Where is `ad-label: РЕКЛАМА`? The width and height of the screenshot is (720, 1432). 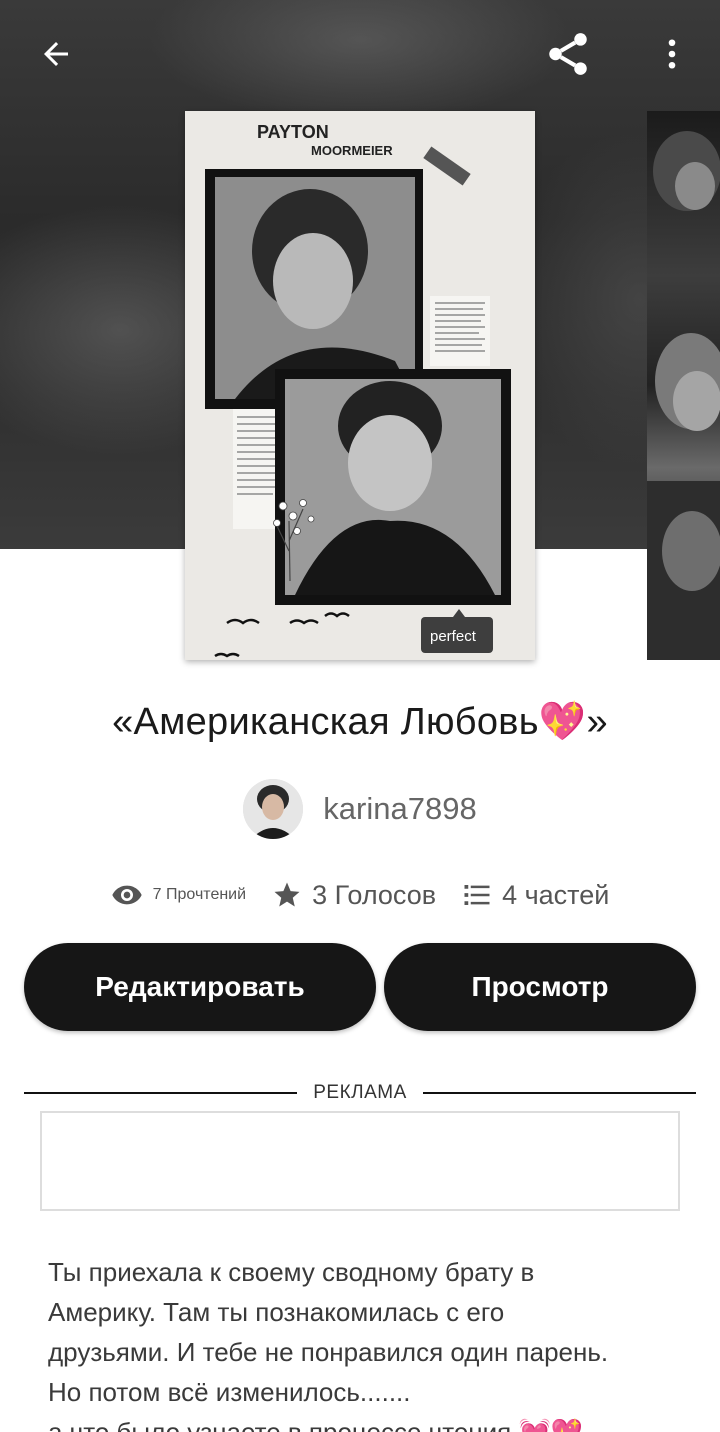
ad-label: РЕКЛАМА is located at coordinates (360, 1092).